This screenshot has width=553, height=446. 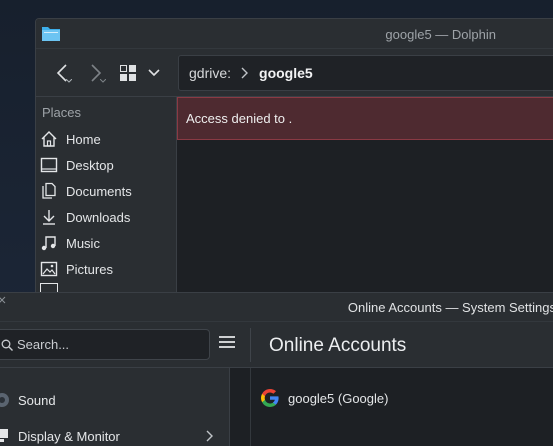 I want to click on sound-icon, so click(x=4, y=400).